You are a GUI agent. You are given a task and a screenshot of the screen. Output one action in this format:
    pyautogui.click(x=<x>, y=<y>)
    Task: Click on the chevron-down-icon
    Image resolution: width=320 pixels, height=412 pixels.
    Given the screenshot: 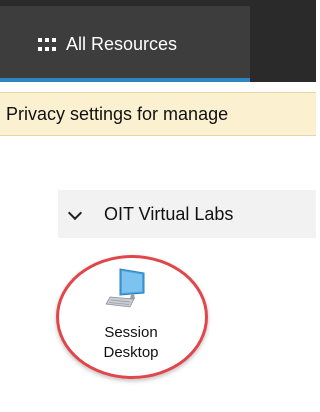 What is the action you would take?
    pyautogui.click(x=75, y=213)
    